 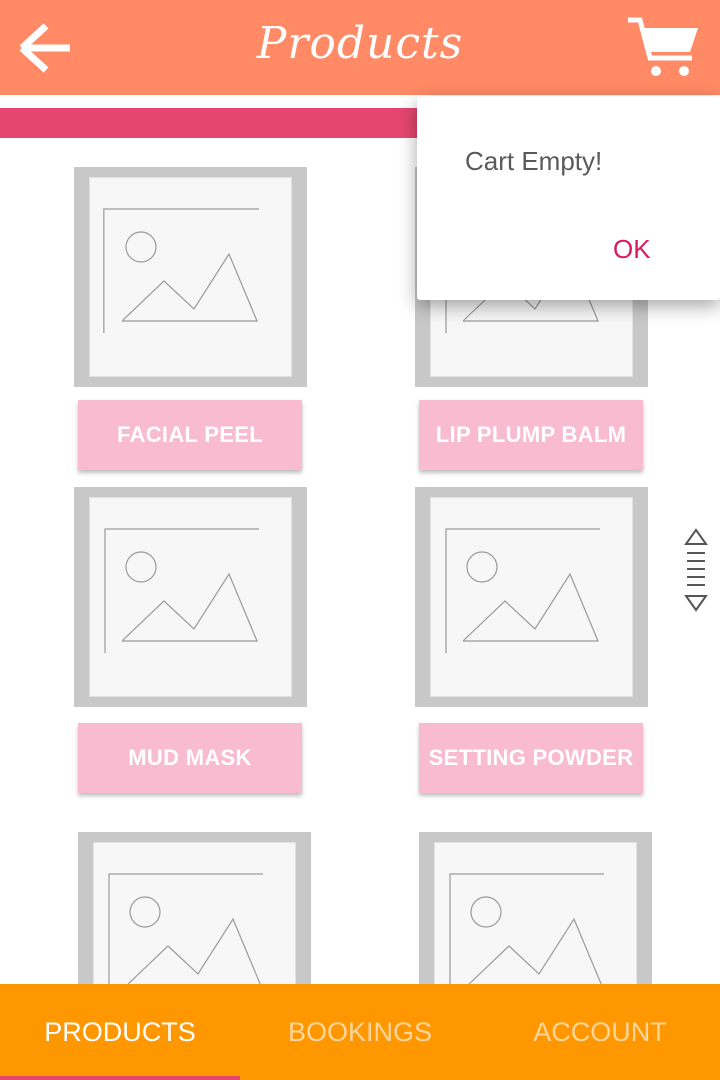 I want to click on scroll-handle, so click(x=696, y=571).